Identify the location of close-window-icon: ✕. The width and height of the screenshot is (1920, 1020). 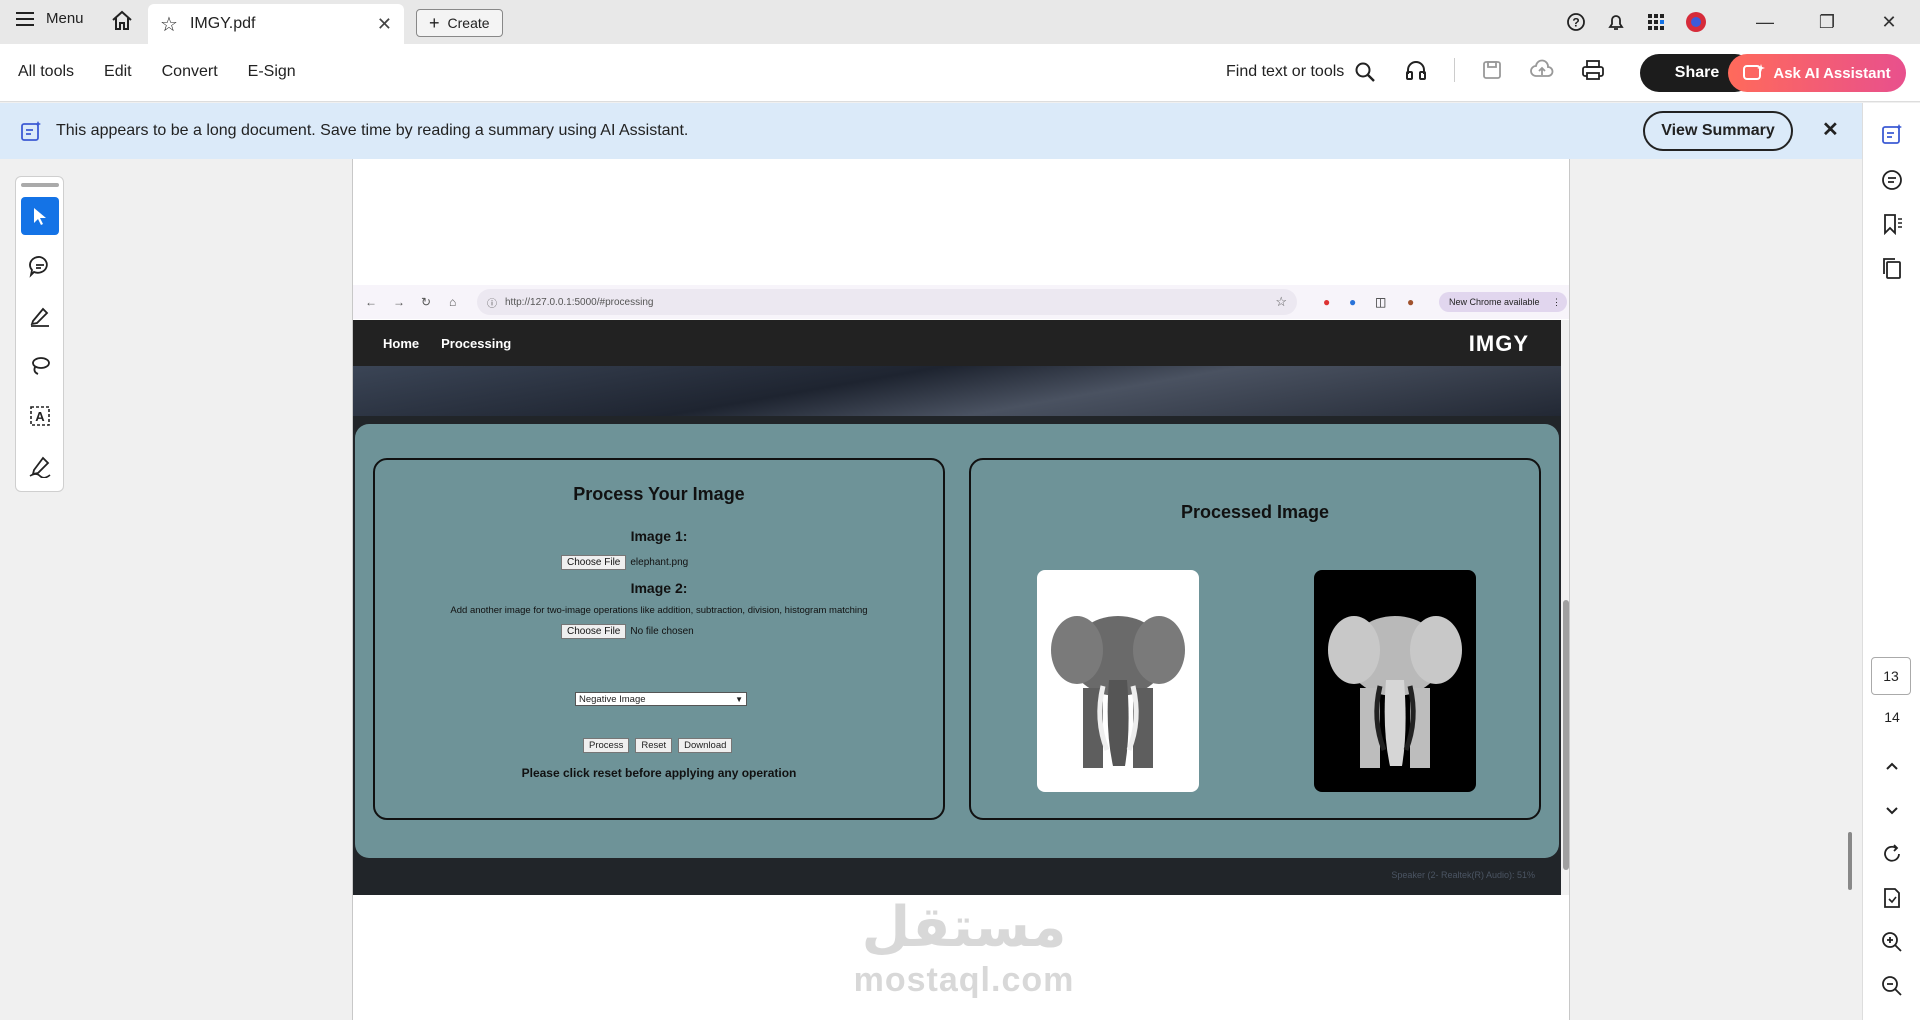
(1889, 22).